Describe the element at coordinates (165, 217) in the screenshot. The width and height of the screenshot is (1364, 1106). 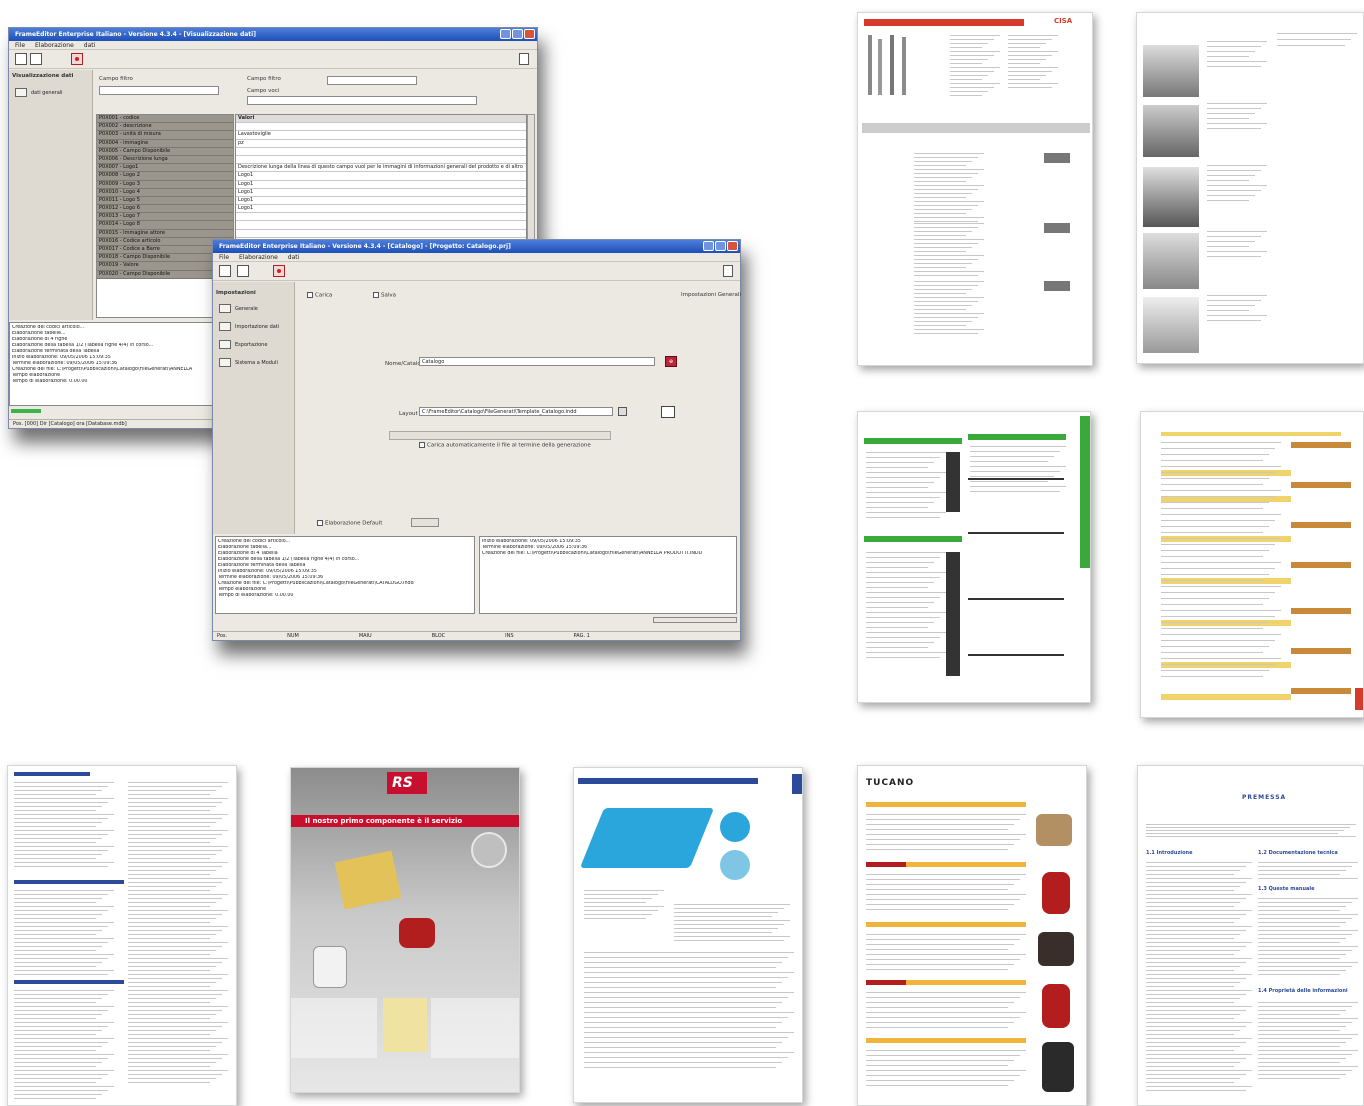
I see `field-name-row: P0X013 - Logo 7` at that location.